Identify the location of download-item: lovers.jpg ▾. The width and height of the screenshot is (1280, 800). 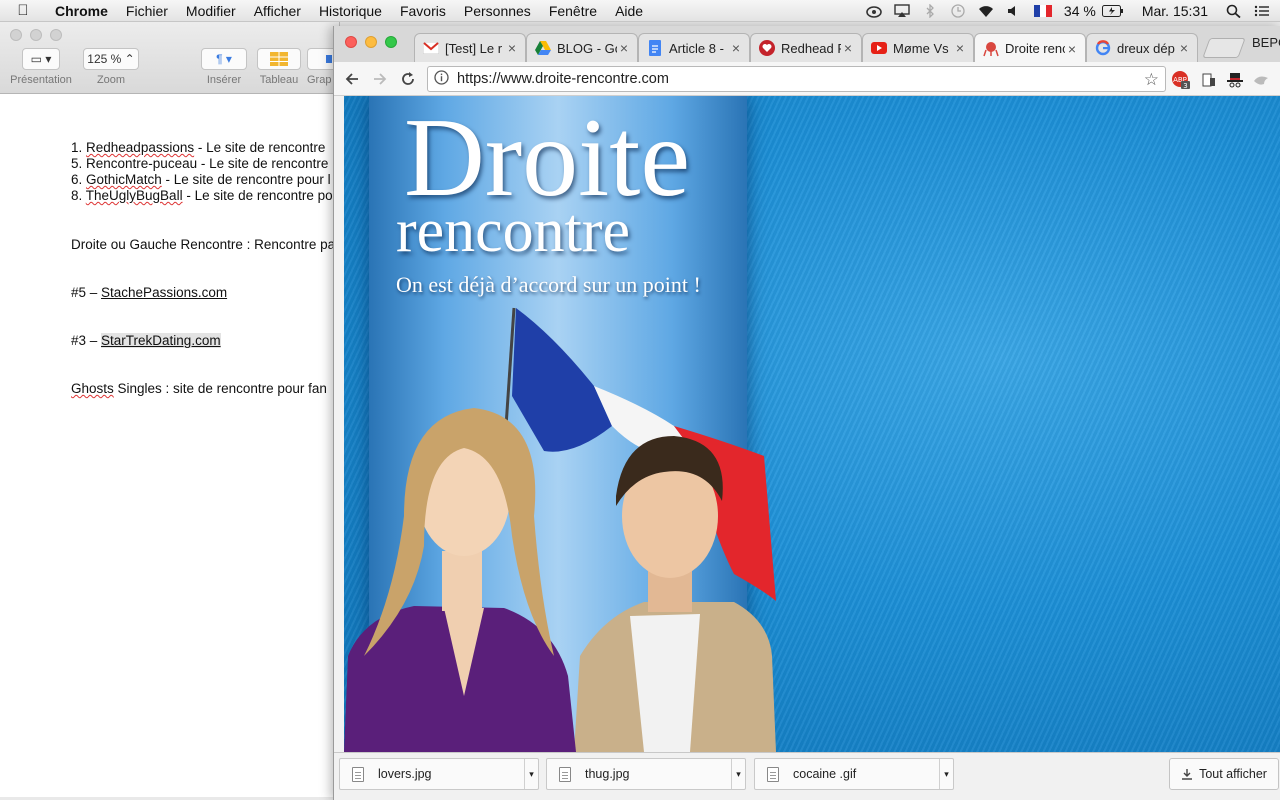
(439, 774).